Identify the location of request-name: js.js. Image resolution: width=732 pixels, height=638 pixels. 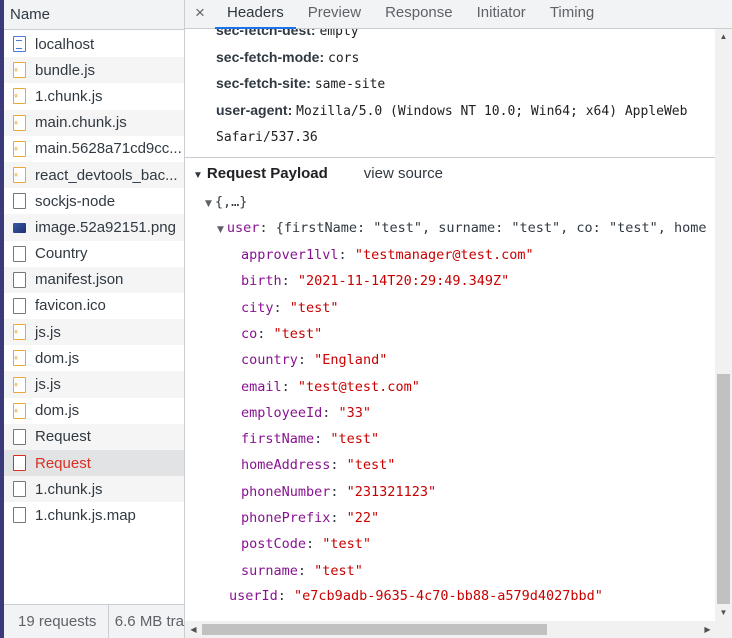
(48, 385).